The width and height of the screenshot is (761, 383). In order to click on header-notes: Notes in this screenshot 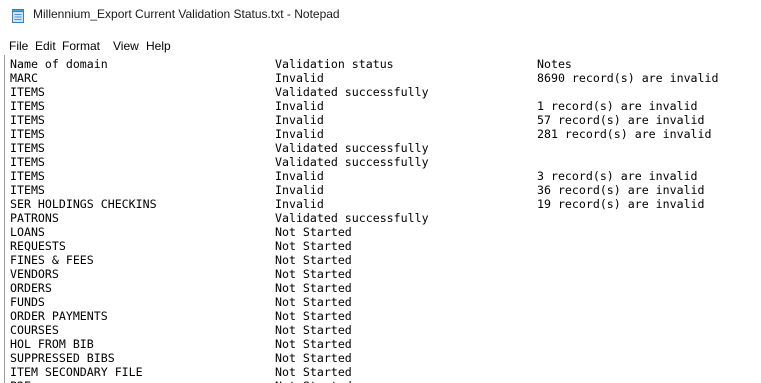, I will do `click(554, 64)`.